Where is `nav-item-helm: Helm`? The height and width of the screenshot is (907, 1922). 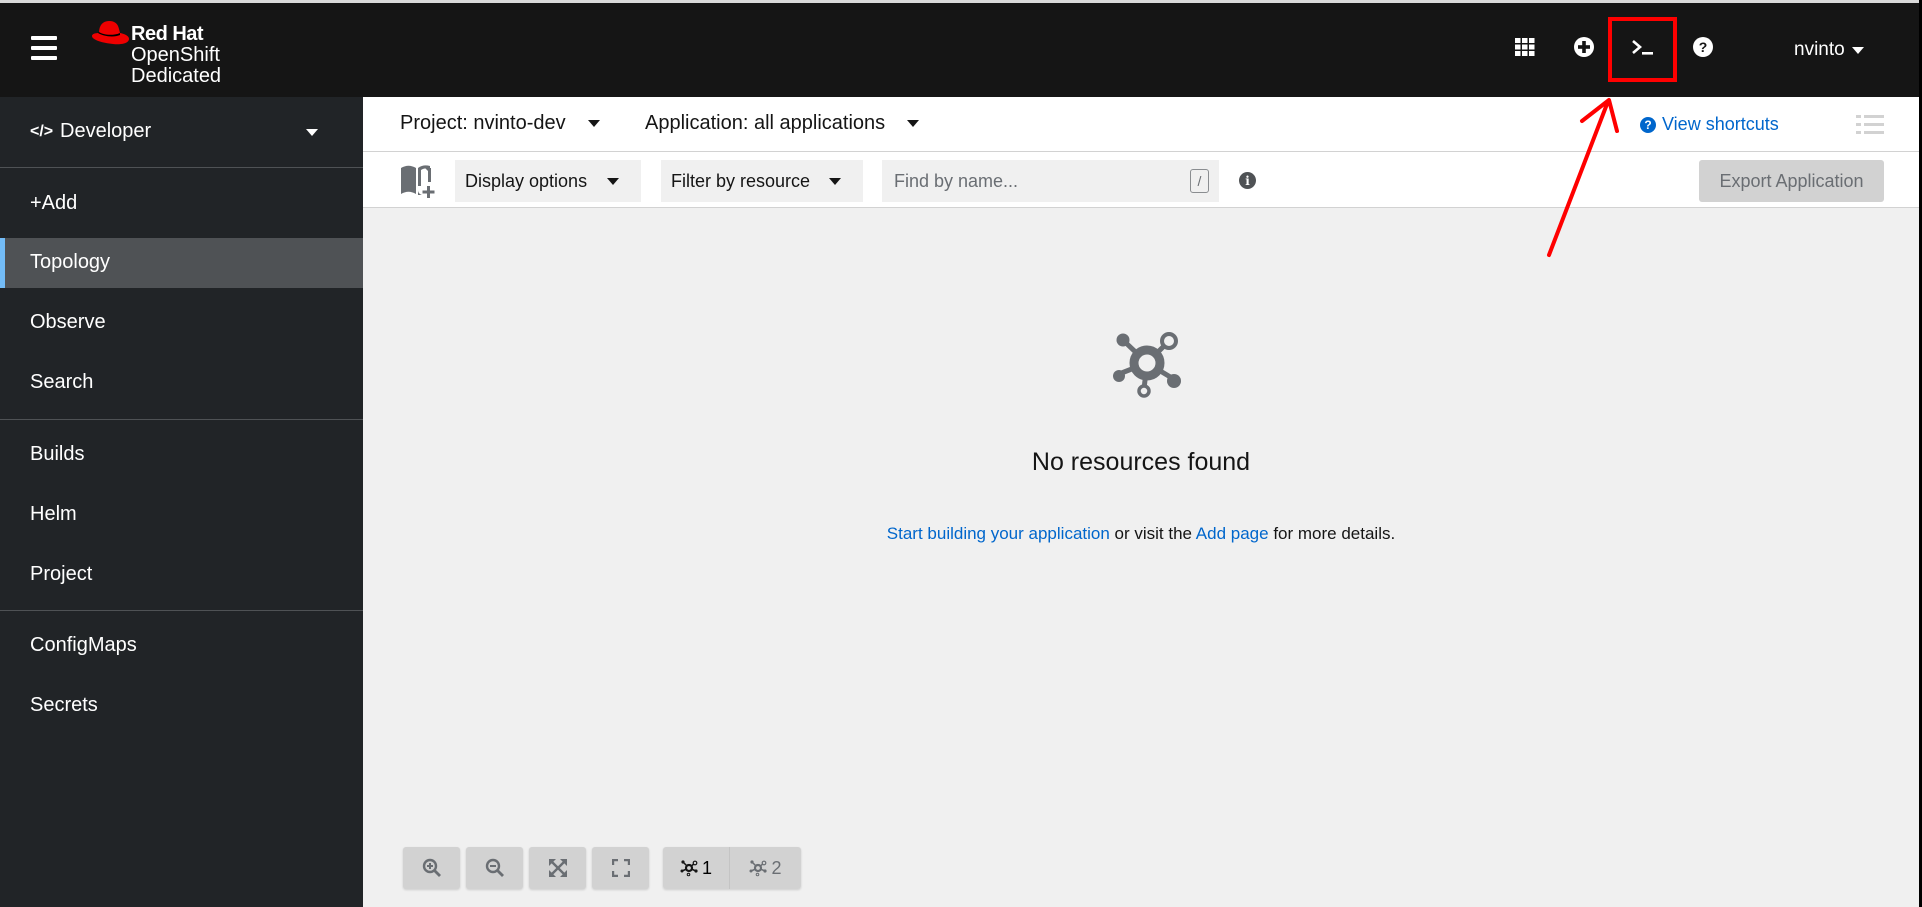
nav-item-helm: Helm is located at coordinates (181, 515).